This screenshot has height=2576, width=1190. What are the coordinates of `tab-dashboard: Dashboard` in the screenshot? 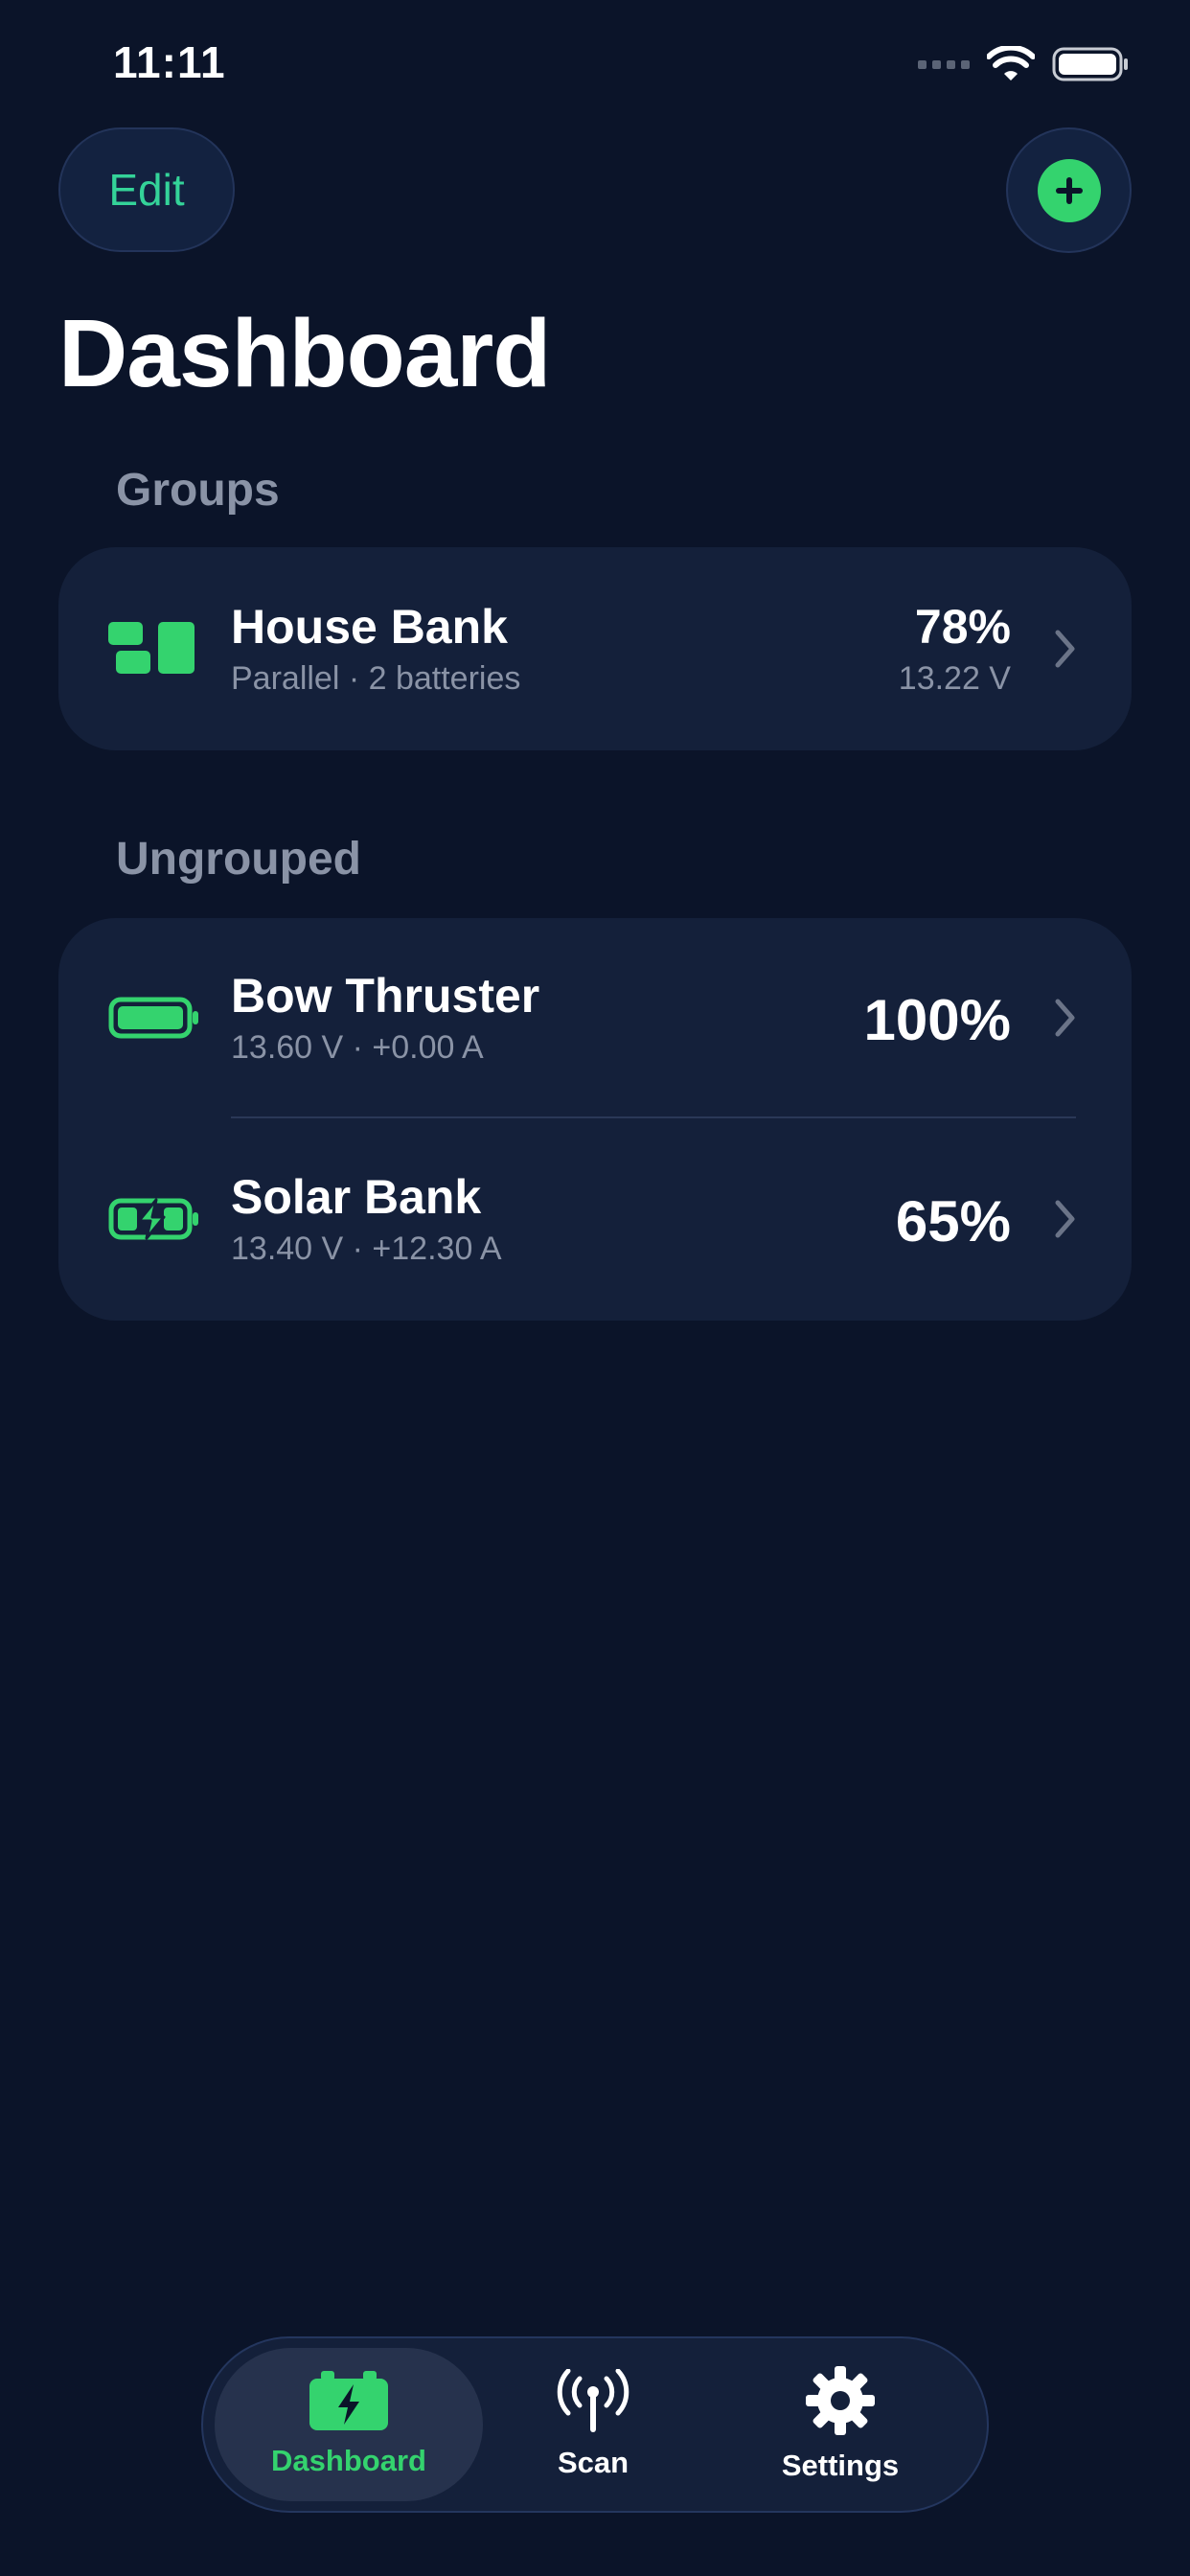 It's located at (349, 2424).